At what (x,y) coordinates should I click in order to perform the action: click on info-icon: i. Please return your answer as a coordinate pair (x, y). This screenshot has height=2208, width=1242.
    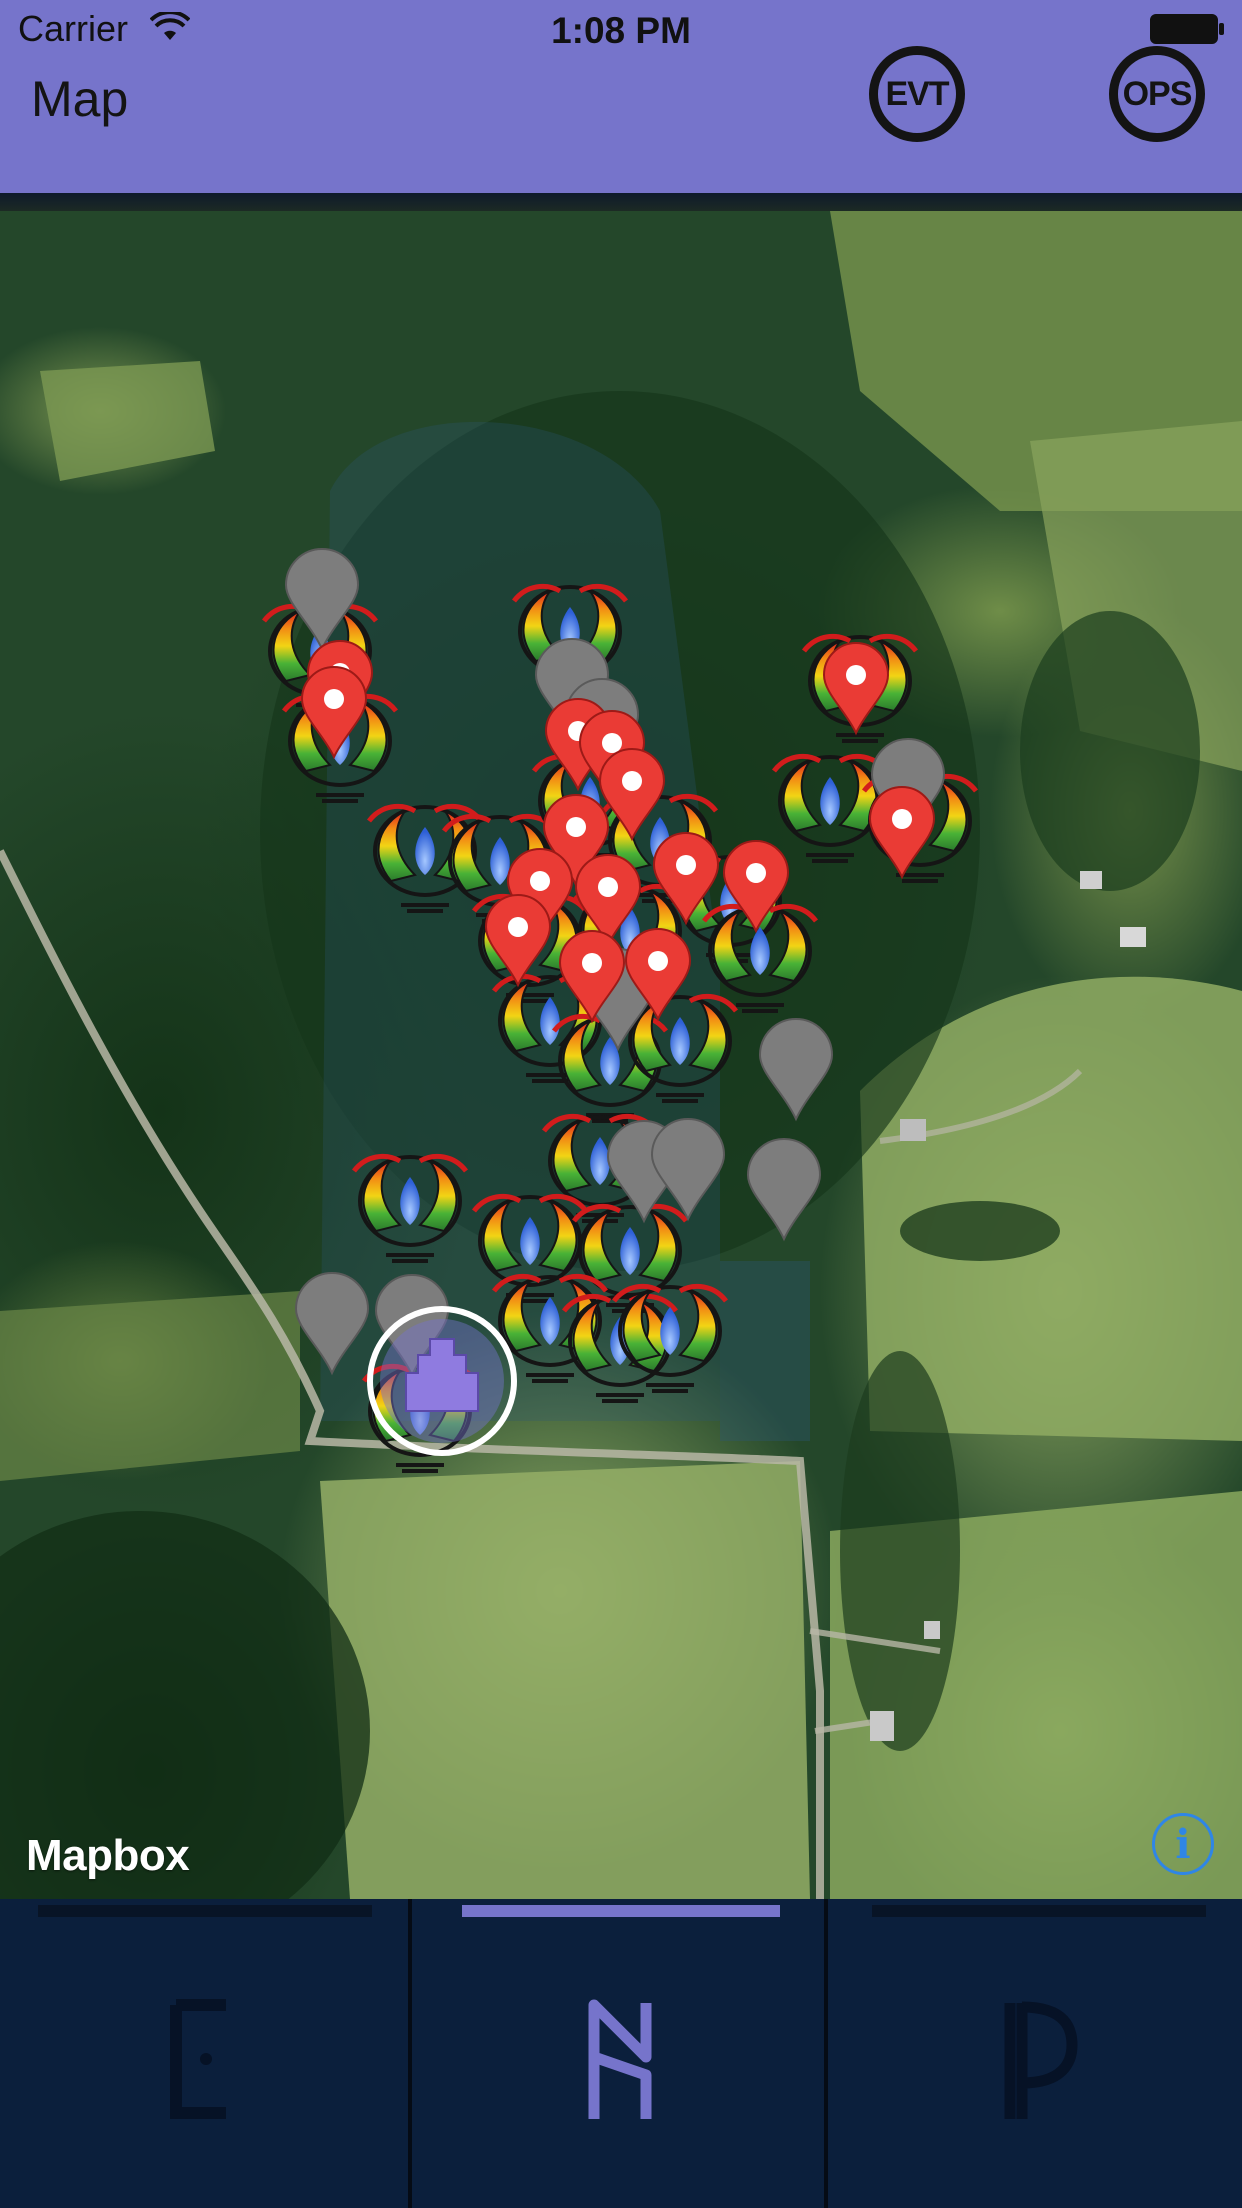
    Looking at the image, I should click on (1183, 1844).